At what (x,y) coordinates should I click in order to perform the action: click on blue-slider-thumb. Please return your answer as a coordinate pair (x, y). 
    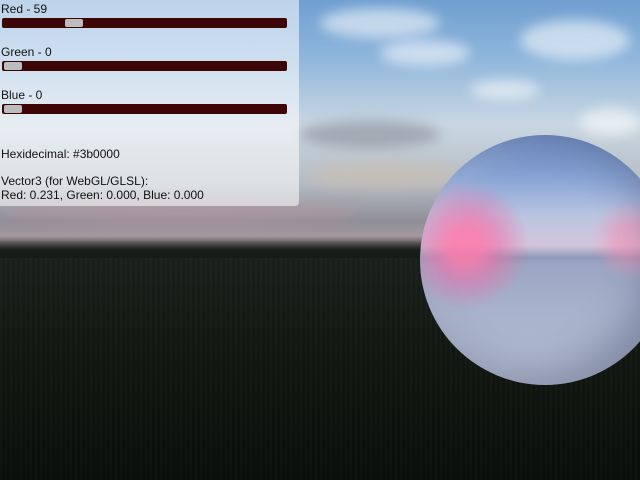
    Looking at the image, I should click on (13, 109).